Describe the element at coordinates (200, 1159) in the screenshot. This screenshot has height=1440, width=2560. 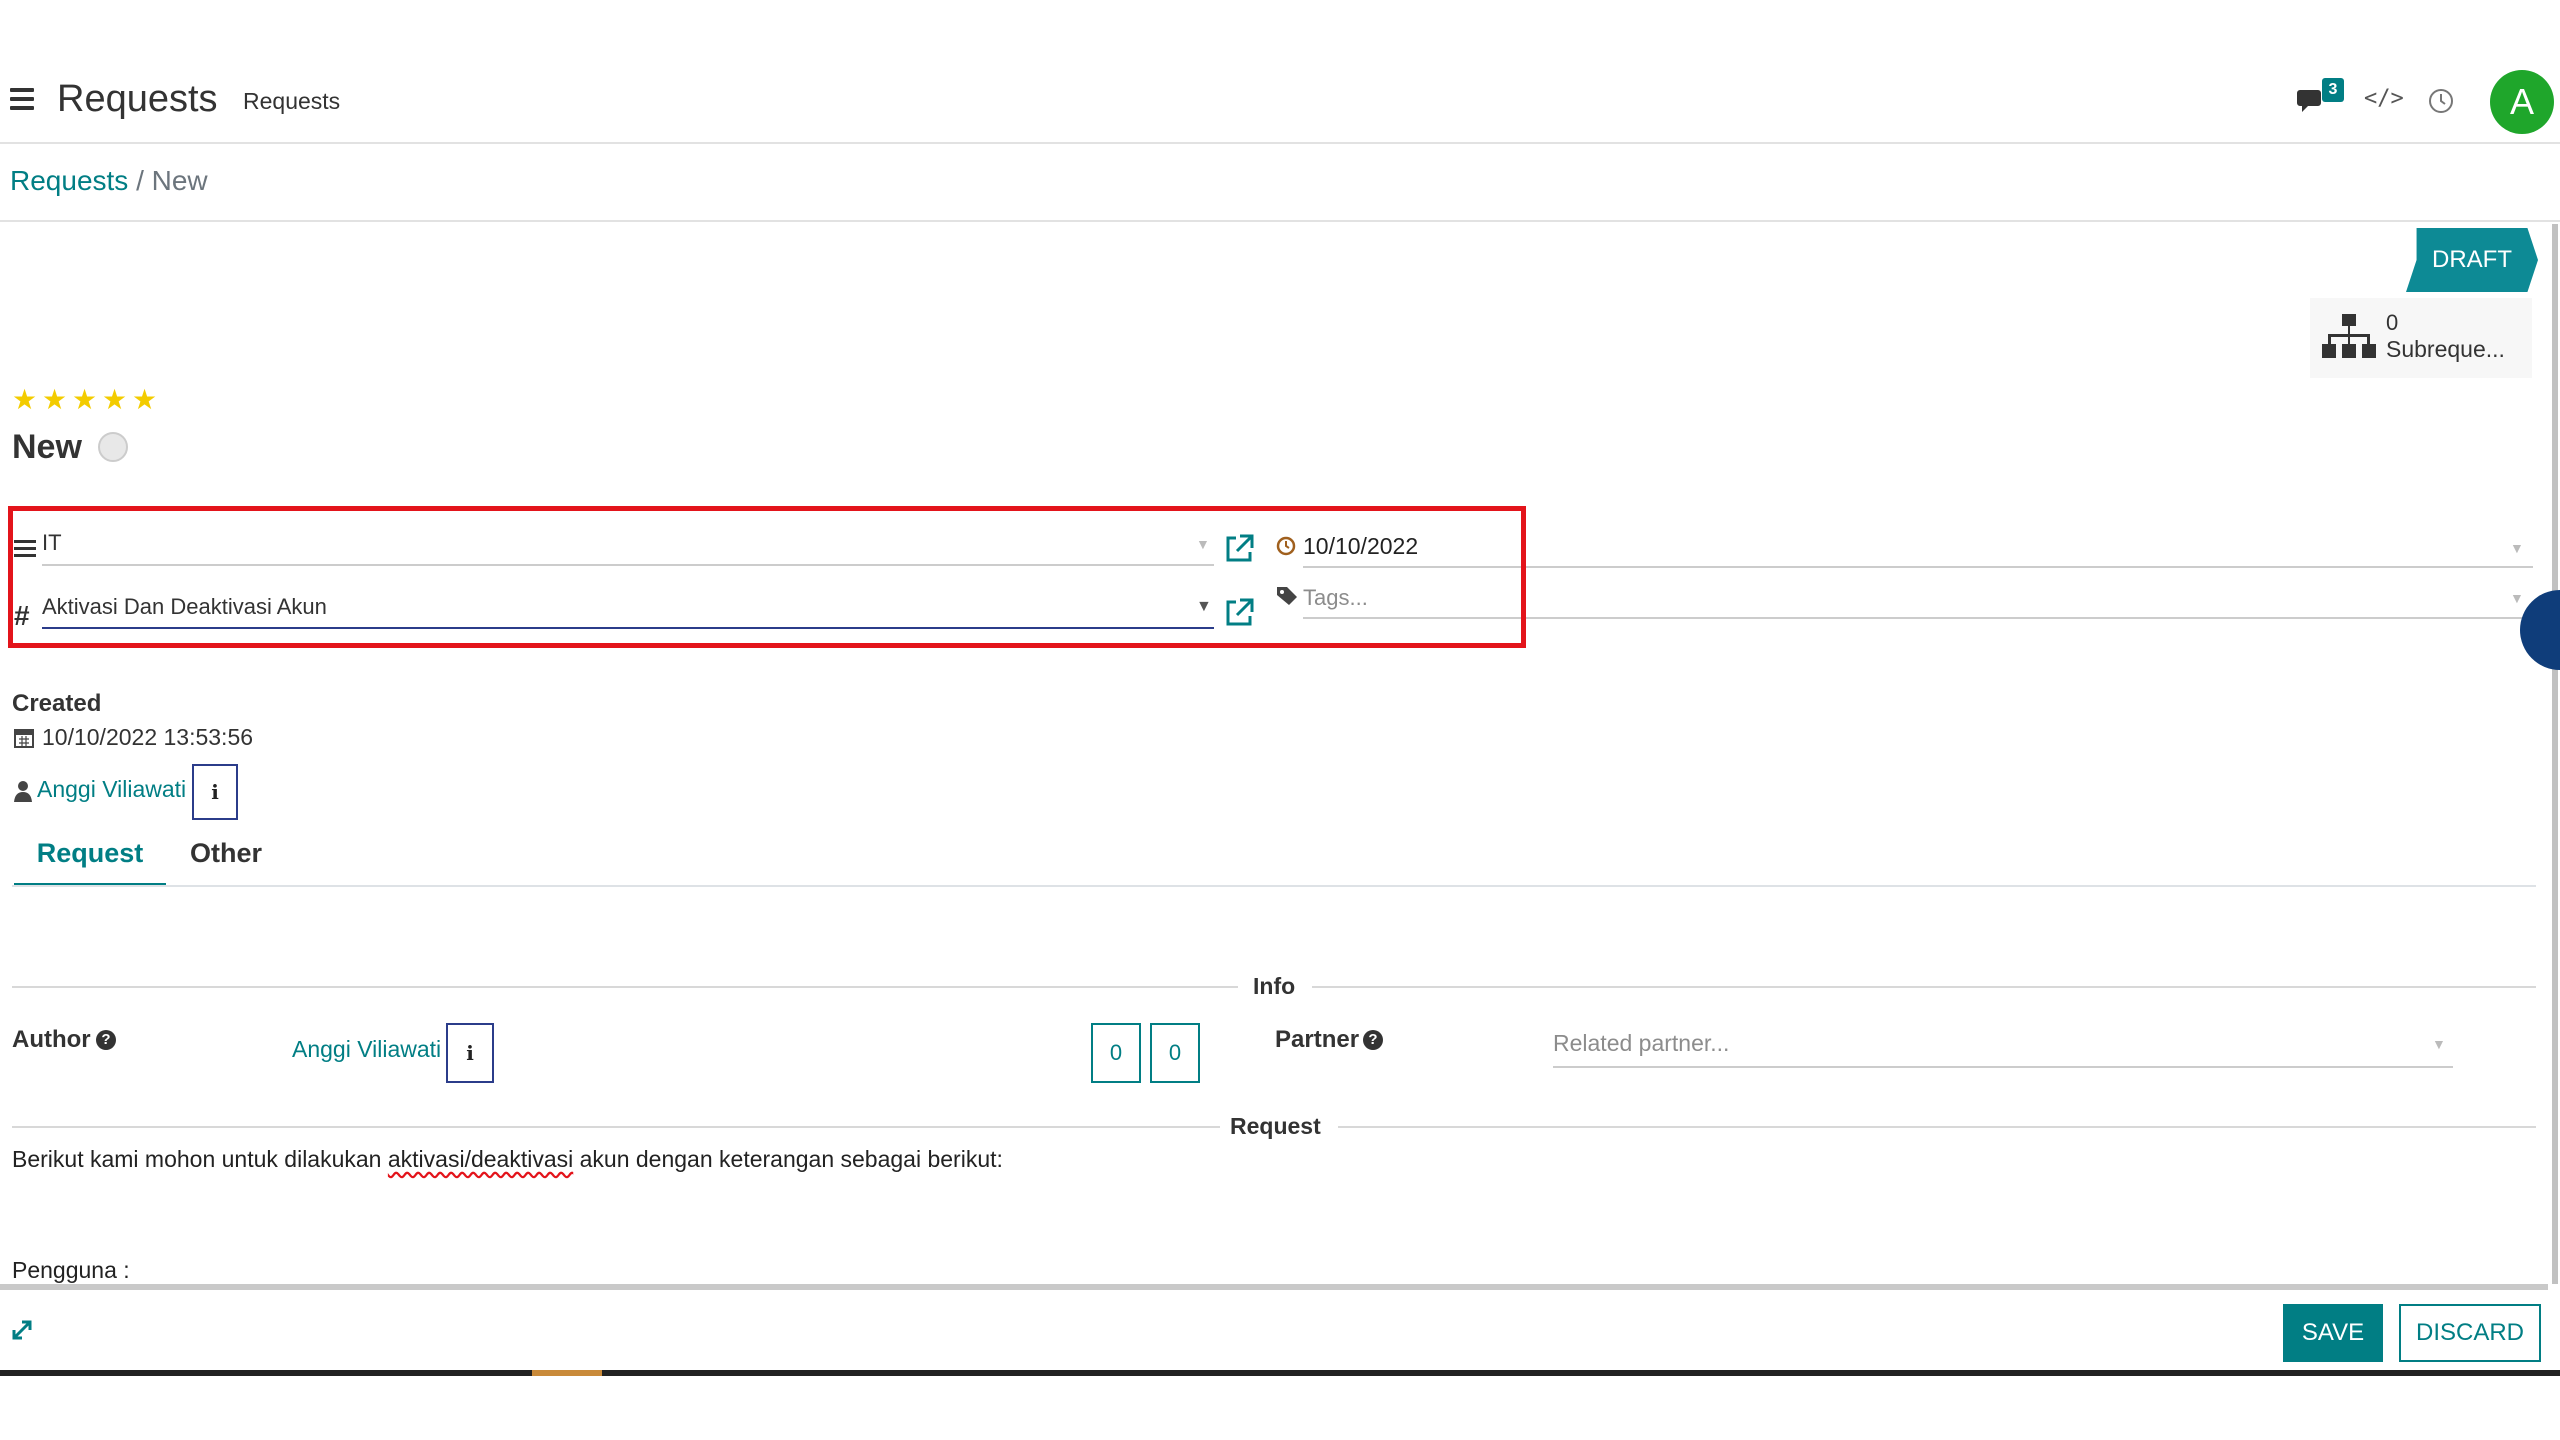
I see `request-body-prefix: Berikut kami mohon untuk dilakukan` at that location.